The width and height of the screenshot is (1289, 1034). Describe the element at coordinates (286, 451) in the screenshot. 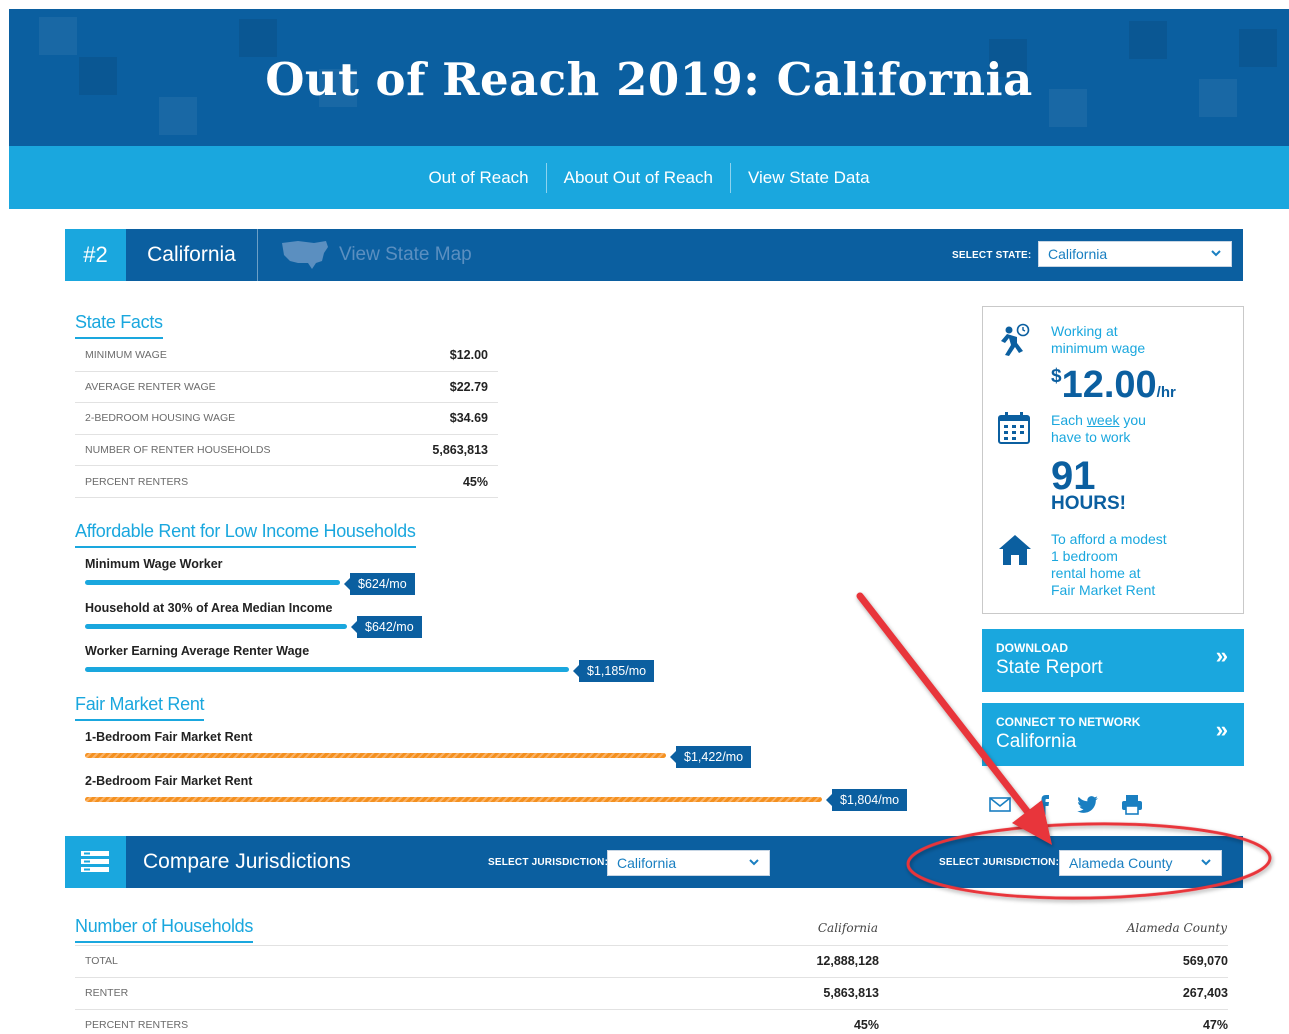

I see `fact-row: NUMBER OF RENTER HOUSEHOLDS 5,863,813` at that location.